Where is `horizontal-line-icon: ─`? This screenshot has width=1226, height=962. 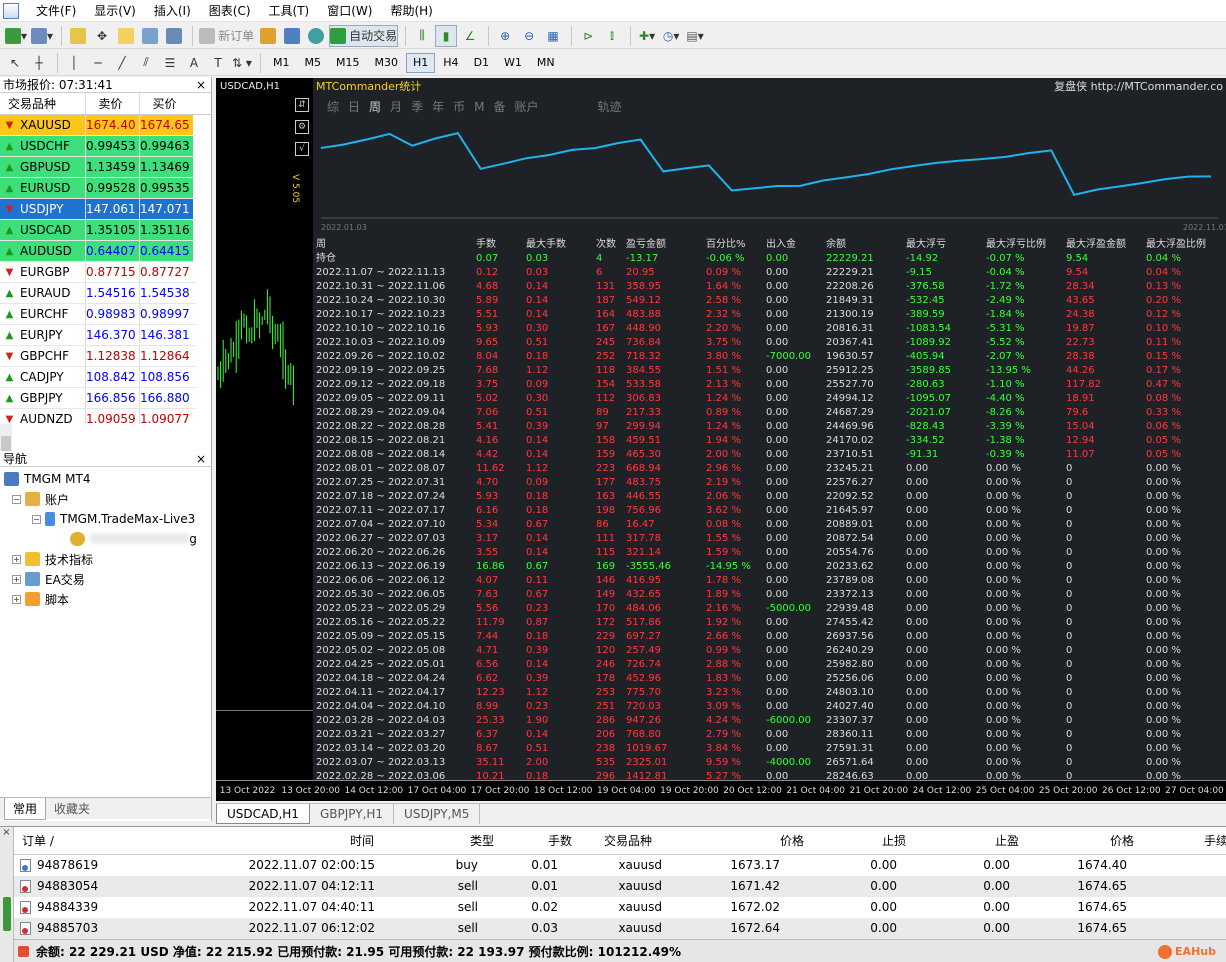 horizontal-line-icon: ─ is located at coordinates (98, 63).